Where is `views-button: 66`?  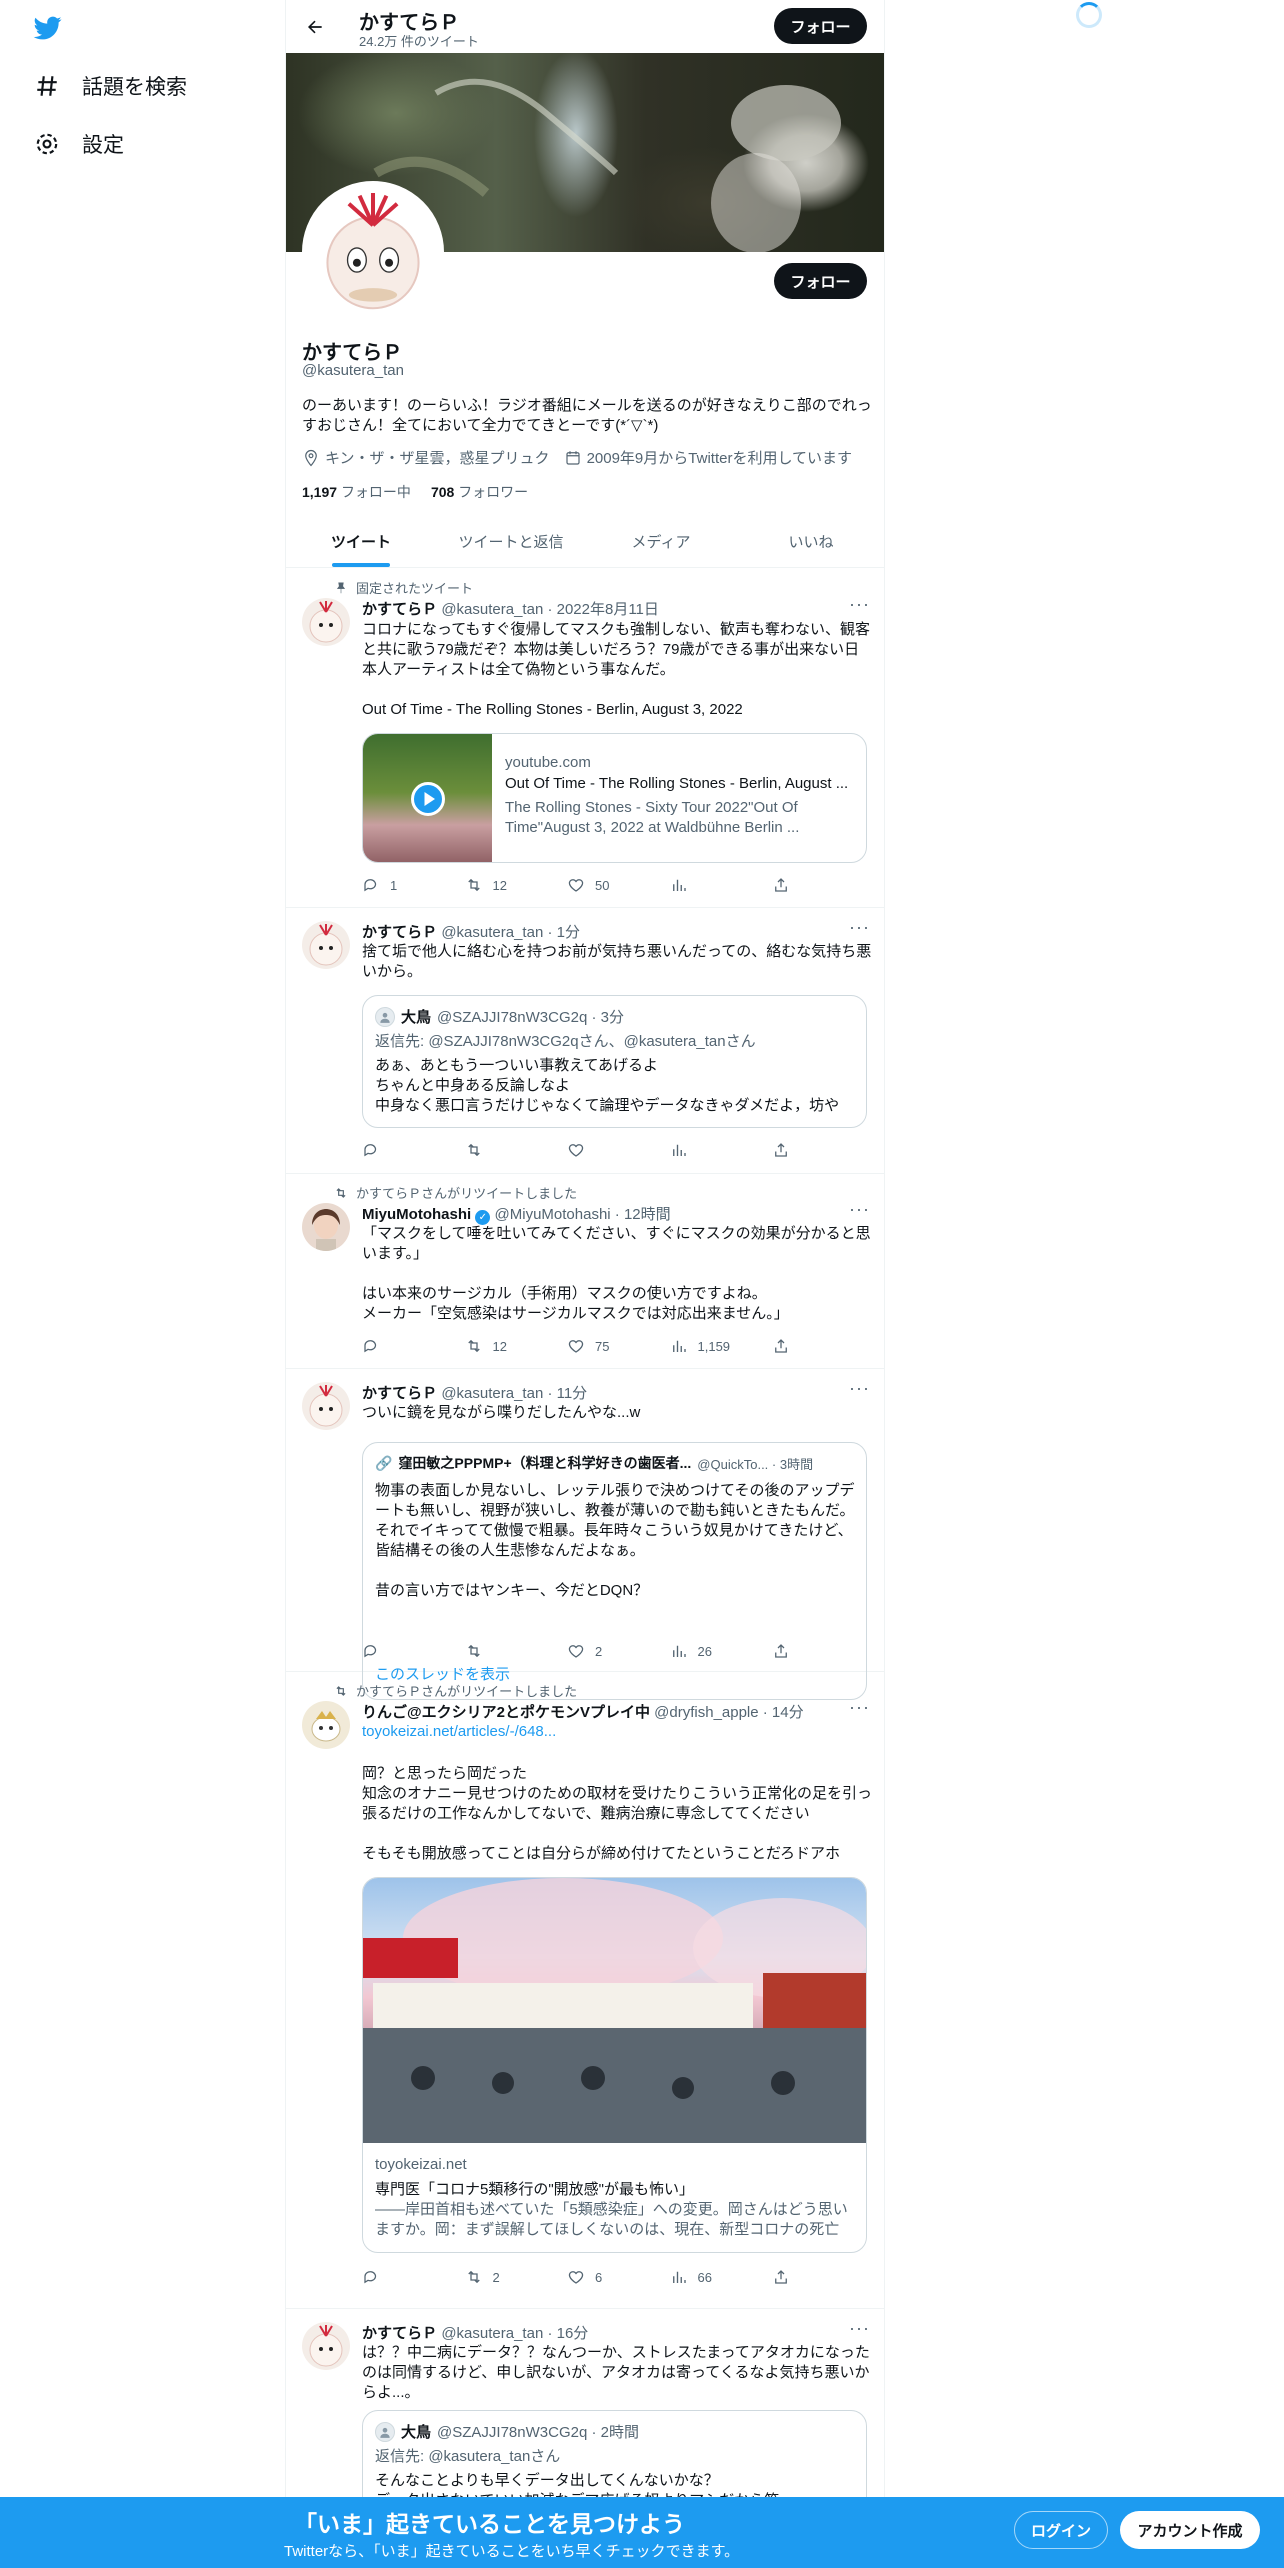
views-button: 66 is located at coordinates (710, 2277).